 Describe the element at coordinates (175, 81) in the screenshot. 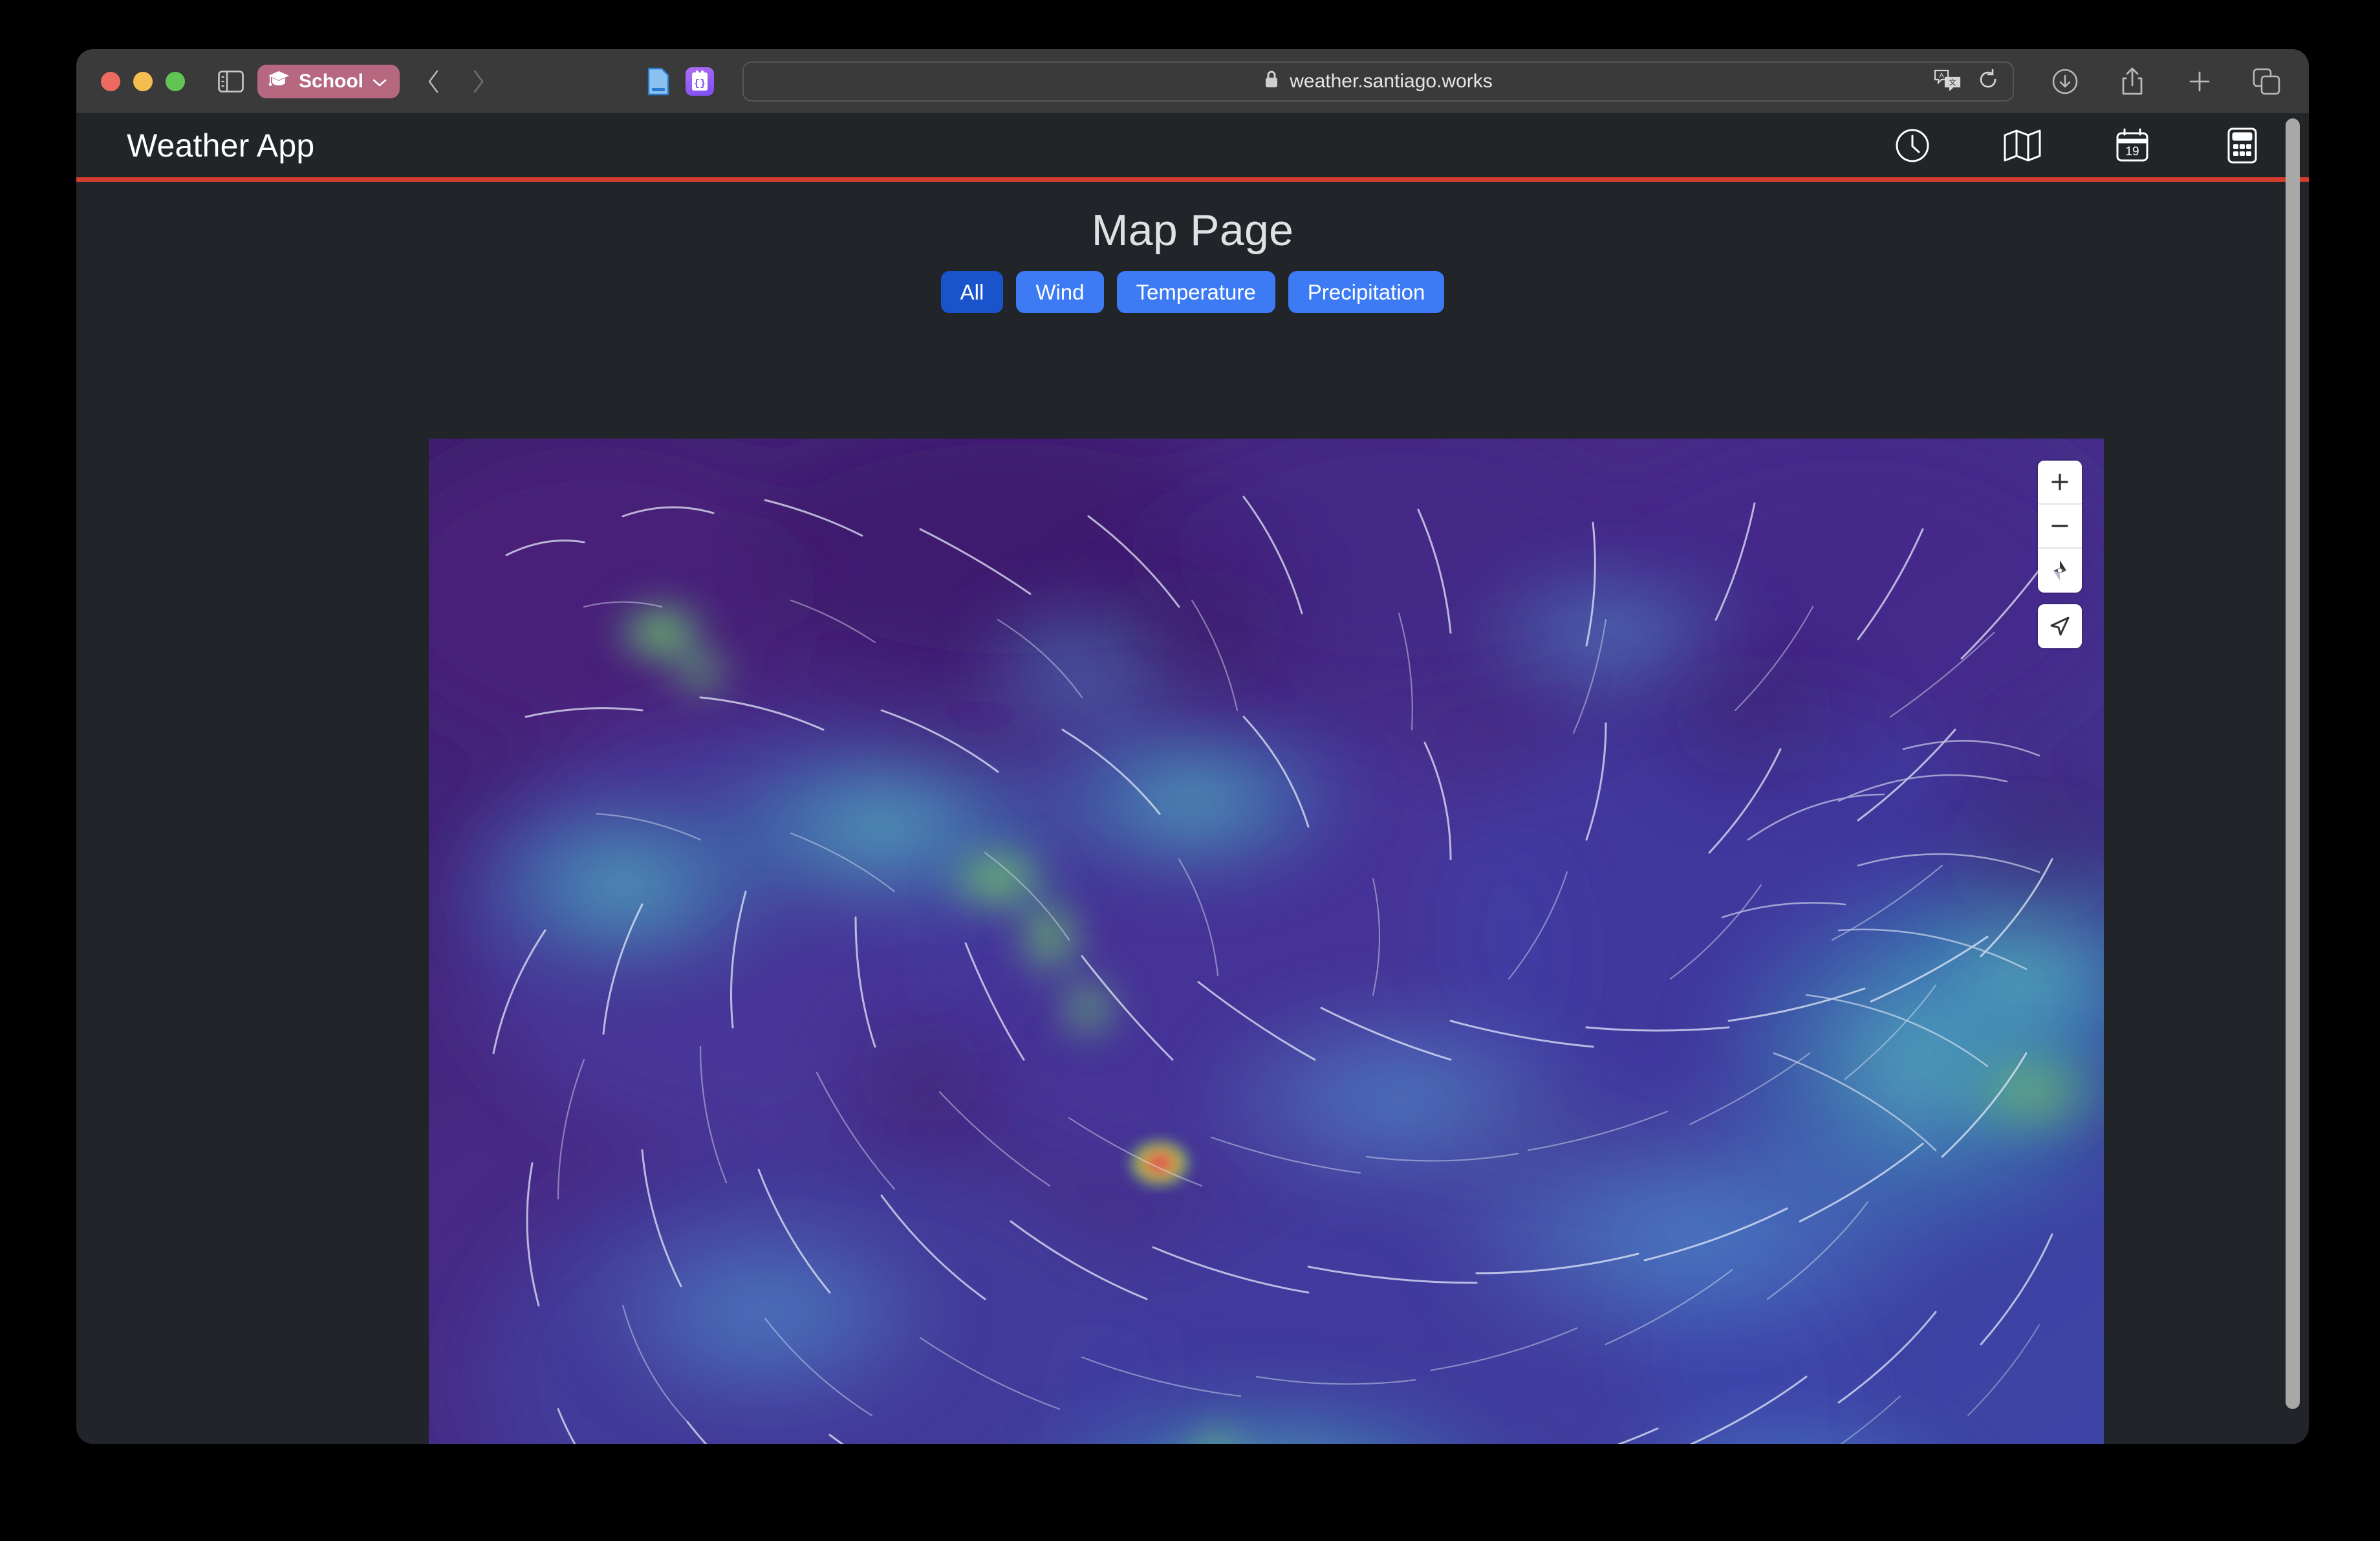

I see `zoom-window-button` at that location.